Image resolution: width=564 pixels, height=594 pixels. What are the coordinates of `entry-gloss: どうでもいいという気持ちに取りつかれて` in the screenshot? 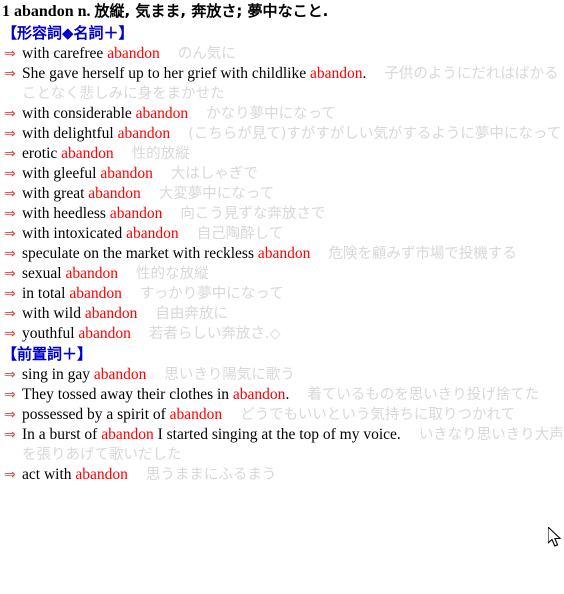 It's located at (378, 415).